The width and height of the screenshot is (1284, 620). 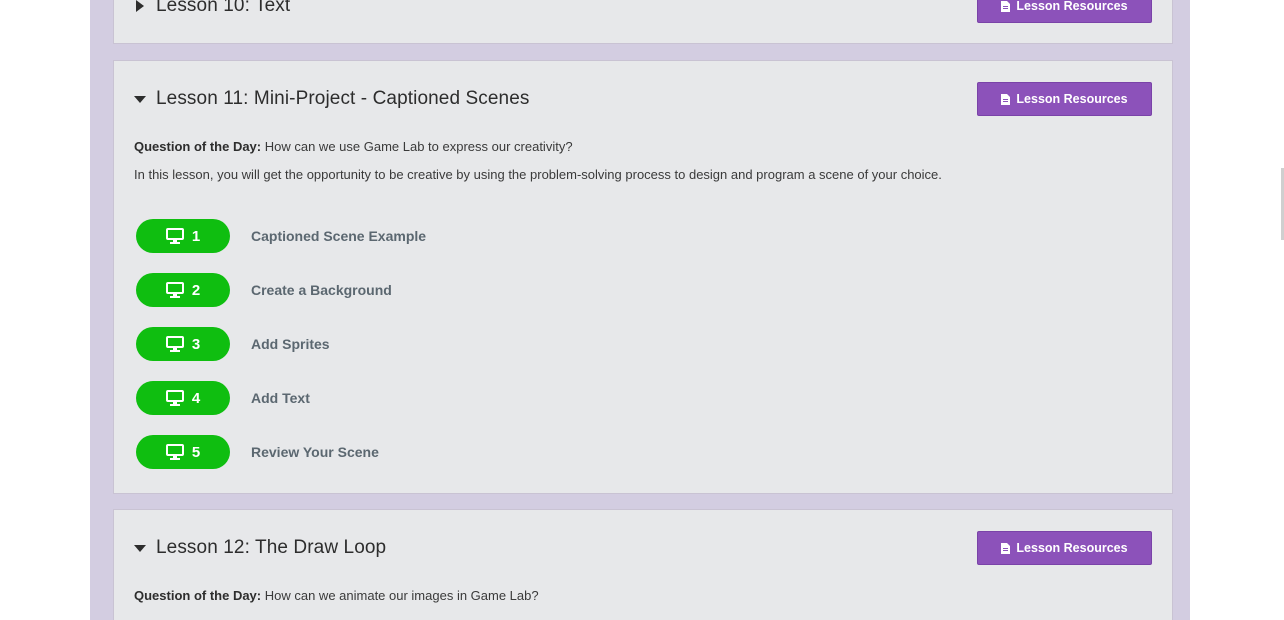 What do you see at coordinates (196, 398) in the screenshot?
I see `level-number: 4` at bounding box center [196, 398].